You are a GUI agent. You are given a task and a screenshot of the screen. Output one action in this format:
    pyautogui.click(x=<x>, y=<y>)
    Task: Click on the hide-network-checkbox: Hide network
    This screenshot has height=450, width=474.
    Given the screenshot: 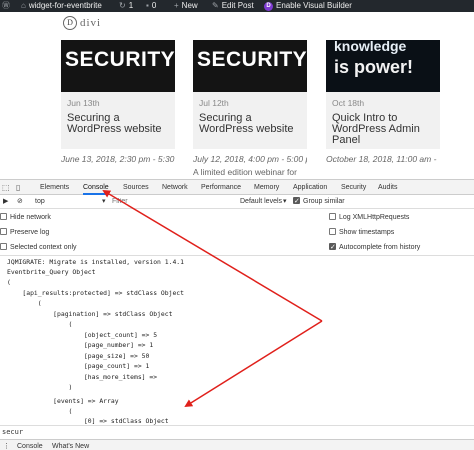 What is the action you would take?
    pyautogui.click(x=25, y=218)
    